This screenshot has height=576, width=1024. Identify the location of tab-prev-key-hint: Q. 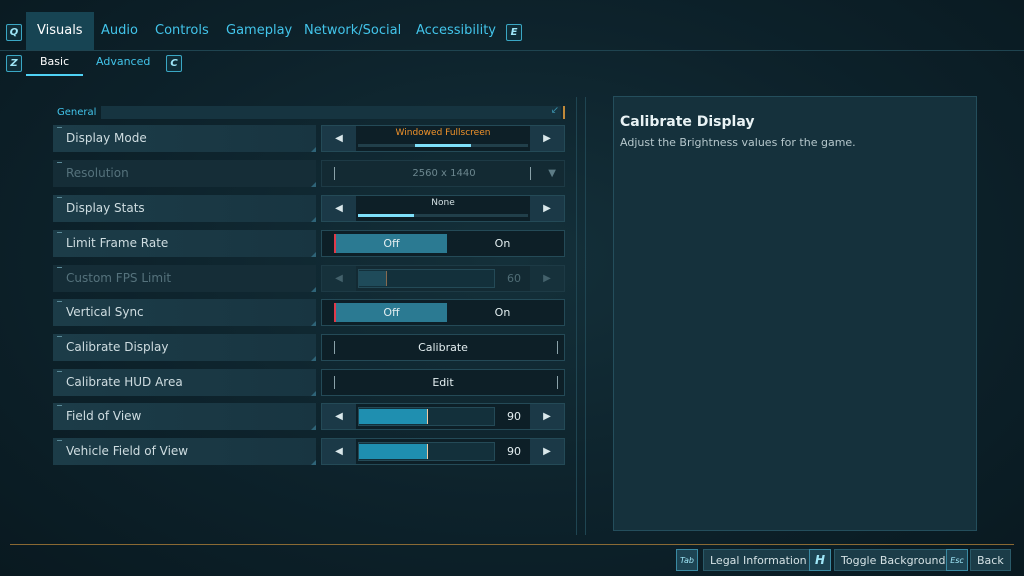
(14, 32).